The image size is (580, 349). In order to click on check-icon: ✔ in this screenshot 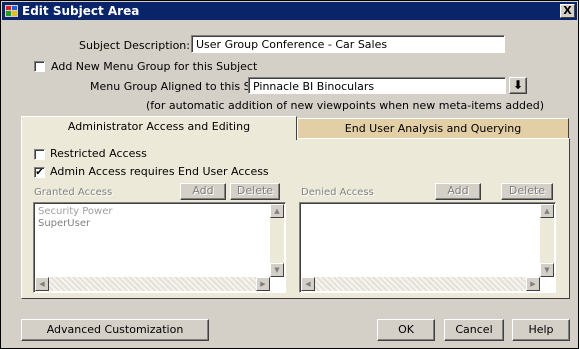, I will do `click(39, 172)`.